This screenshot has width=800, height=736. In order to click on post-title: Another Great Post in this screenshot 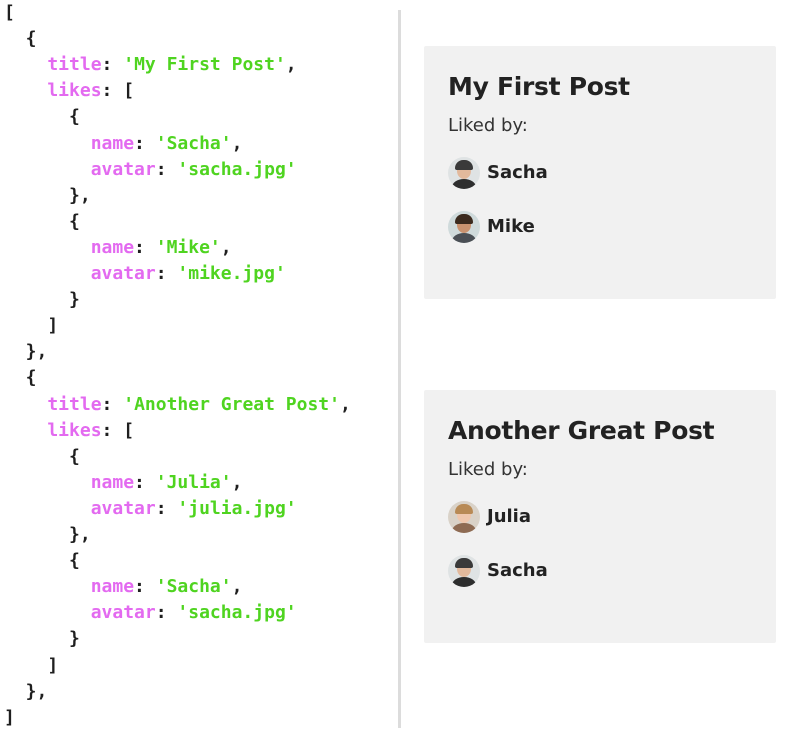, I will do `click(581, 430)`.